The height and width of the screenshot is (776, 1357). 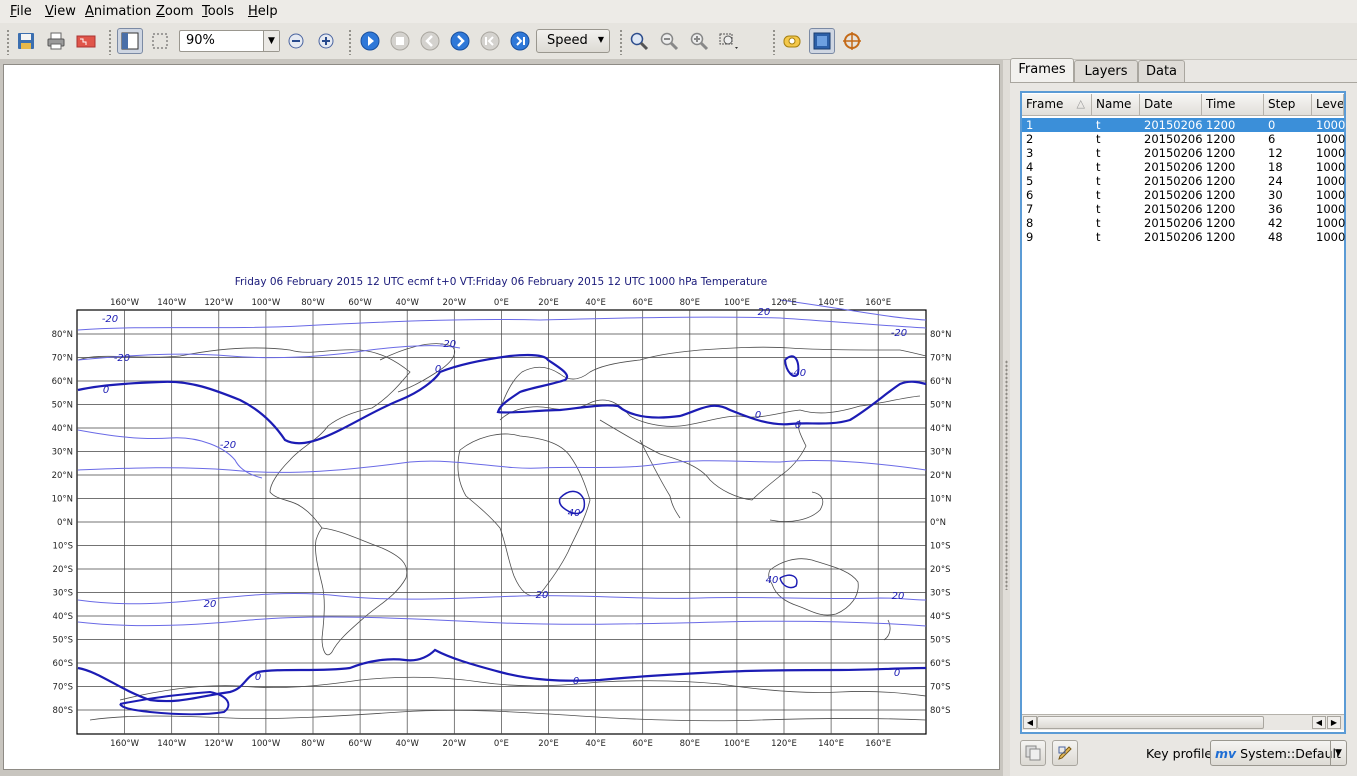 I want to click on table-row: 7 t 20150206 1200 36 1000, so click(x=1183, y=209).